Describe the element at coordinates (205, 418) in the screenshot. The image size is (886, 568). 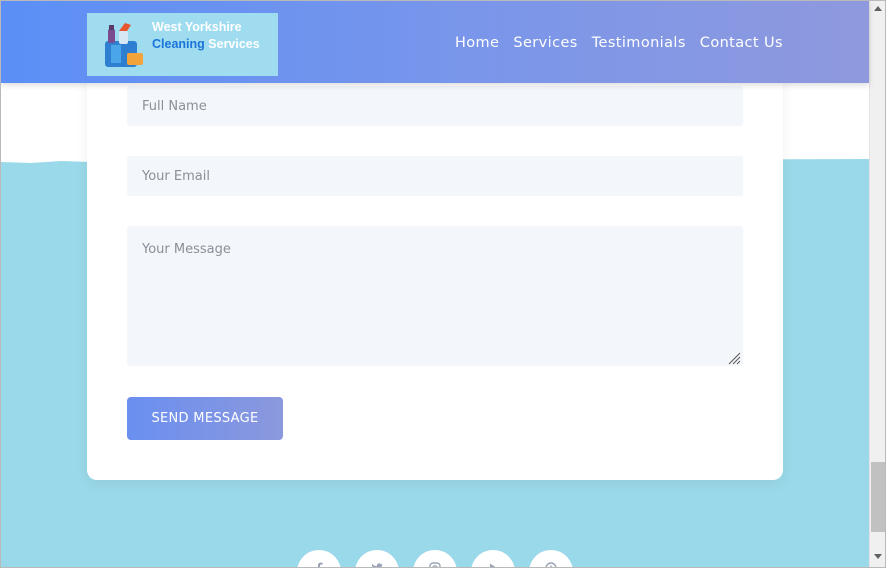
I see `send-message-button: SEND MESSAGE` at that location.